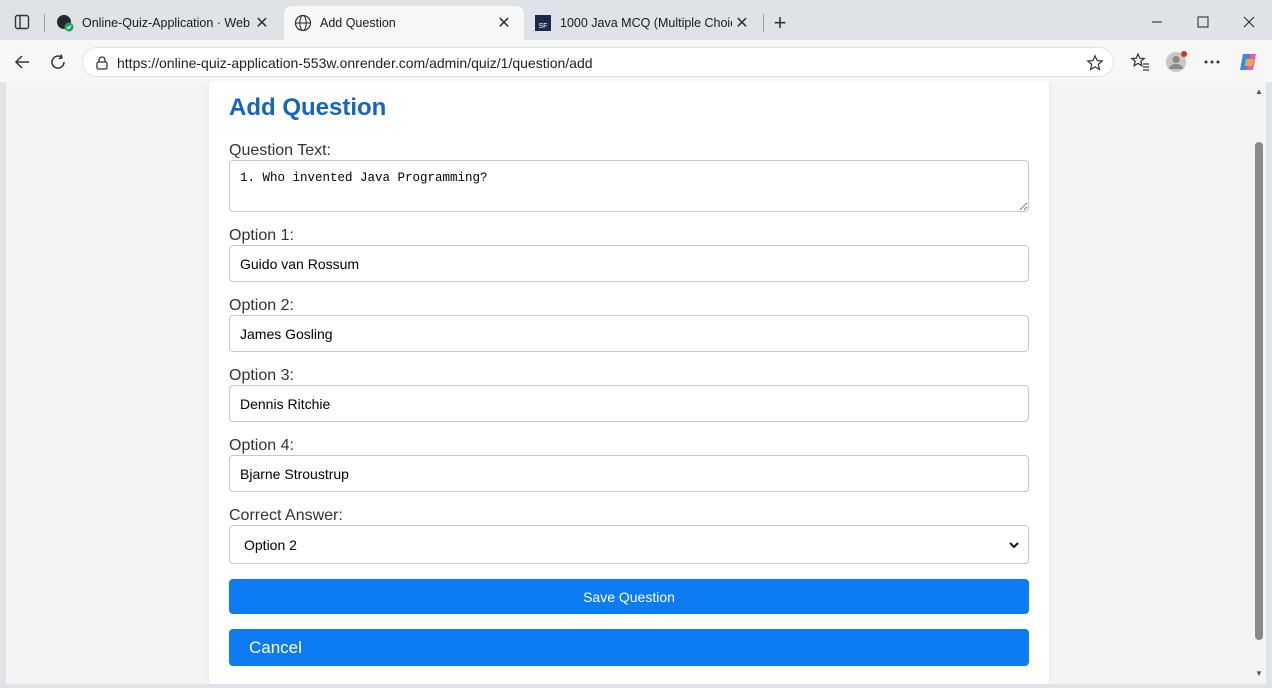  What do you see at coordinates (629, 403) in the screenshot?
I see `option-3-input` at bounding box center [629, 403].